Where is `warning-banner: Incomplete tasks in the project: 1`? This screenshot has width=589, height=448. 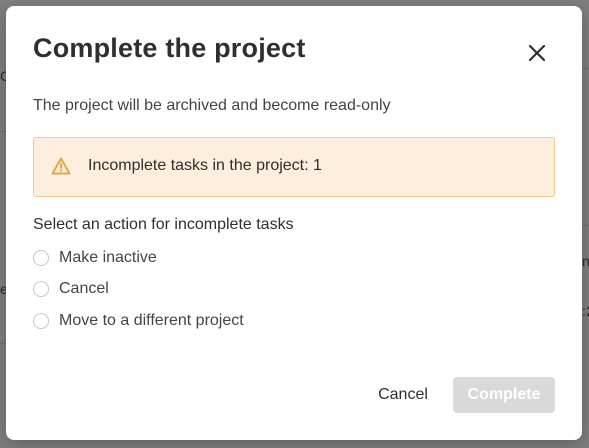 warning-banner: Incomplete tasks in the project: 1 is located at coordinates (294, 167).